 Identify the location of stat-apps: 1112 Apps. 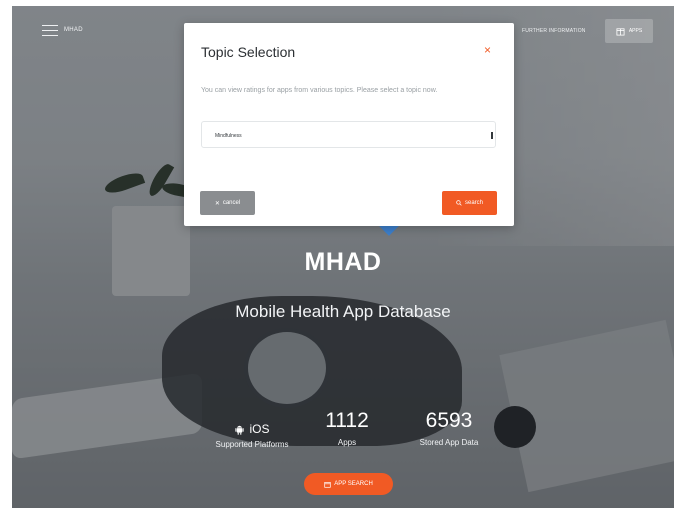
(347, 428).